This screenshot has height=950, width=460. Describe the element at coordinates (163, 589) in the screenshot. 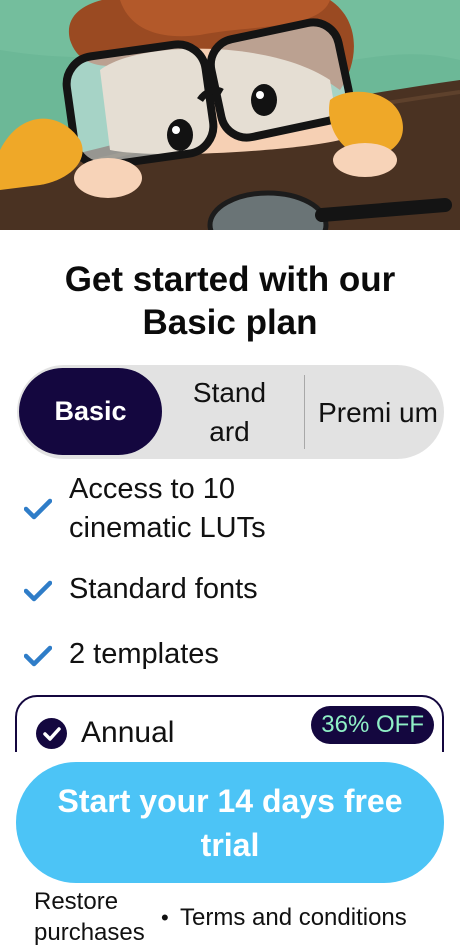

I see `feature-text: Standard fonts` at that location.